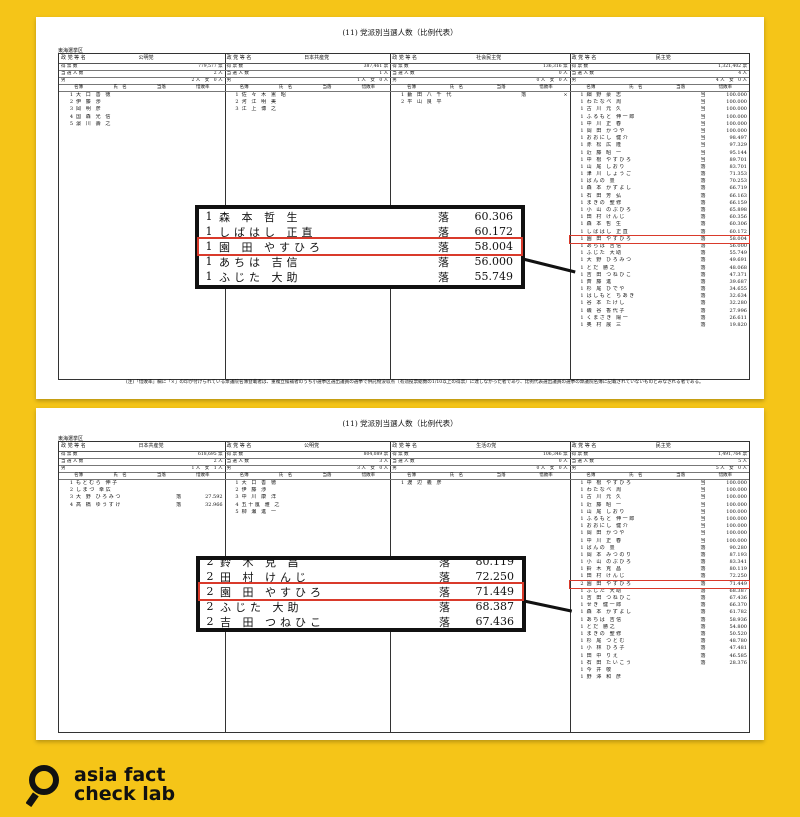 This screenshot has height=817, width=800. Describe the element at coordinates (261, 504) in the screenshot. I see `candidate-name: 五十嵐 雅 之` at that location.